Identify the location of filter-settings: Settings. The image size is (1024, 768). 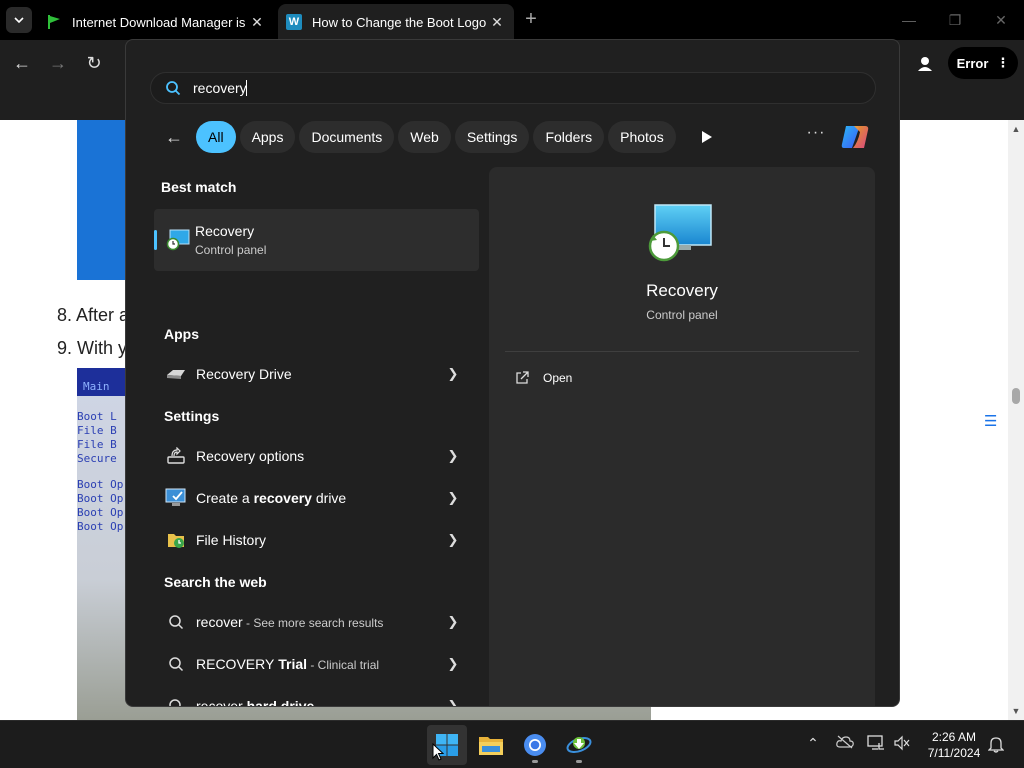
(492, 137).